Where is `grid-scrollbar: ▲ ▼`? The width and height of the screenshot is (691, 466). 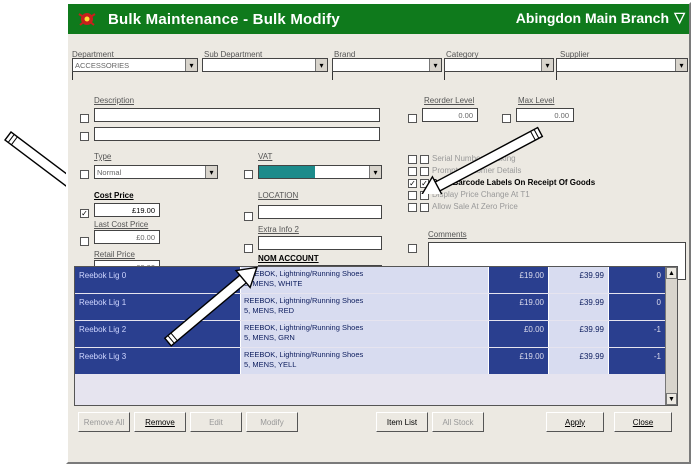
grid-scrollbar: ▲ ▼ is located at coordinates (671, 336).